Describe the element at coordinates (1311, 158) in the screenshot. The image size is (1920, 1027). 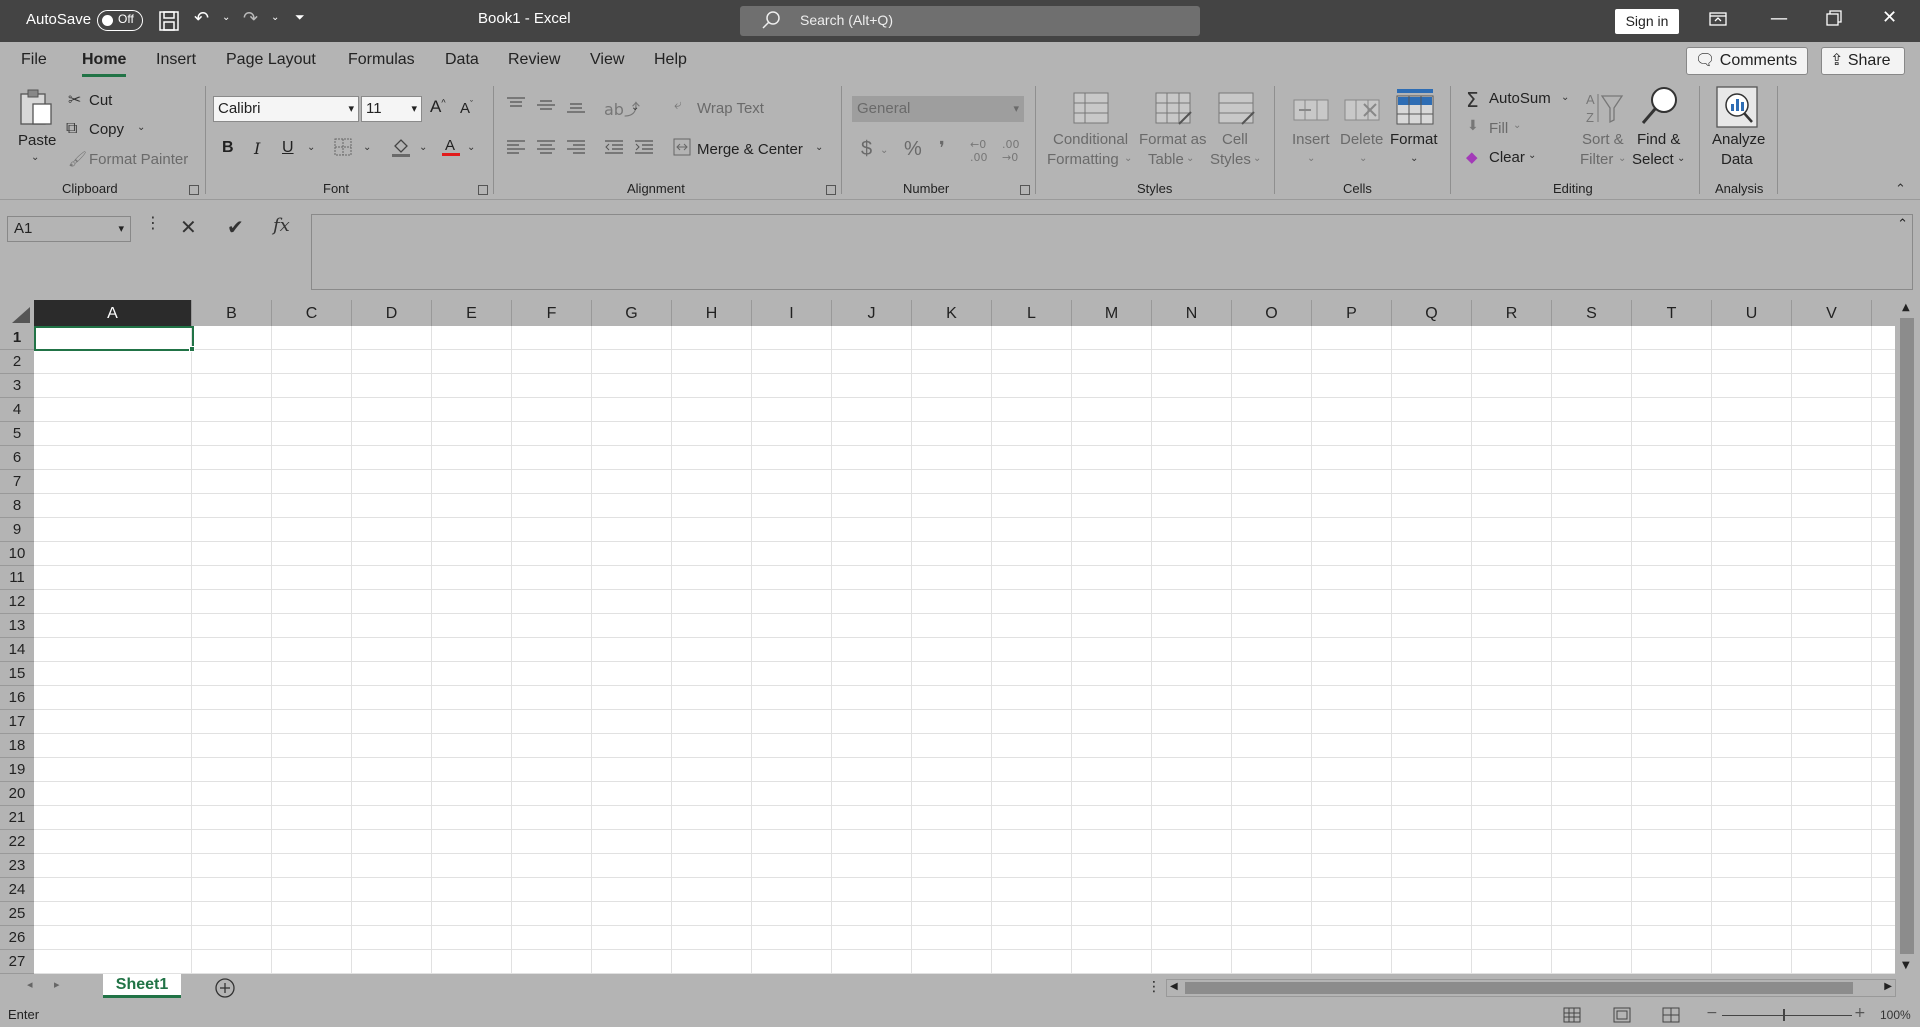
I see `insert-cells-dropdown-icon: ⌄` at that location.